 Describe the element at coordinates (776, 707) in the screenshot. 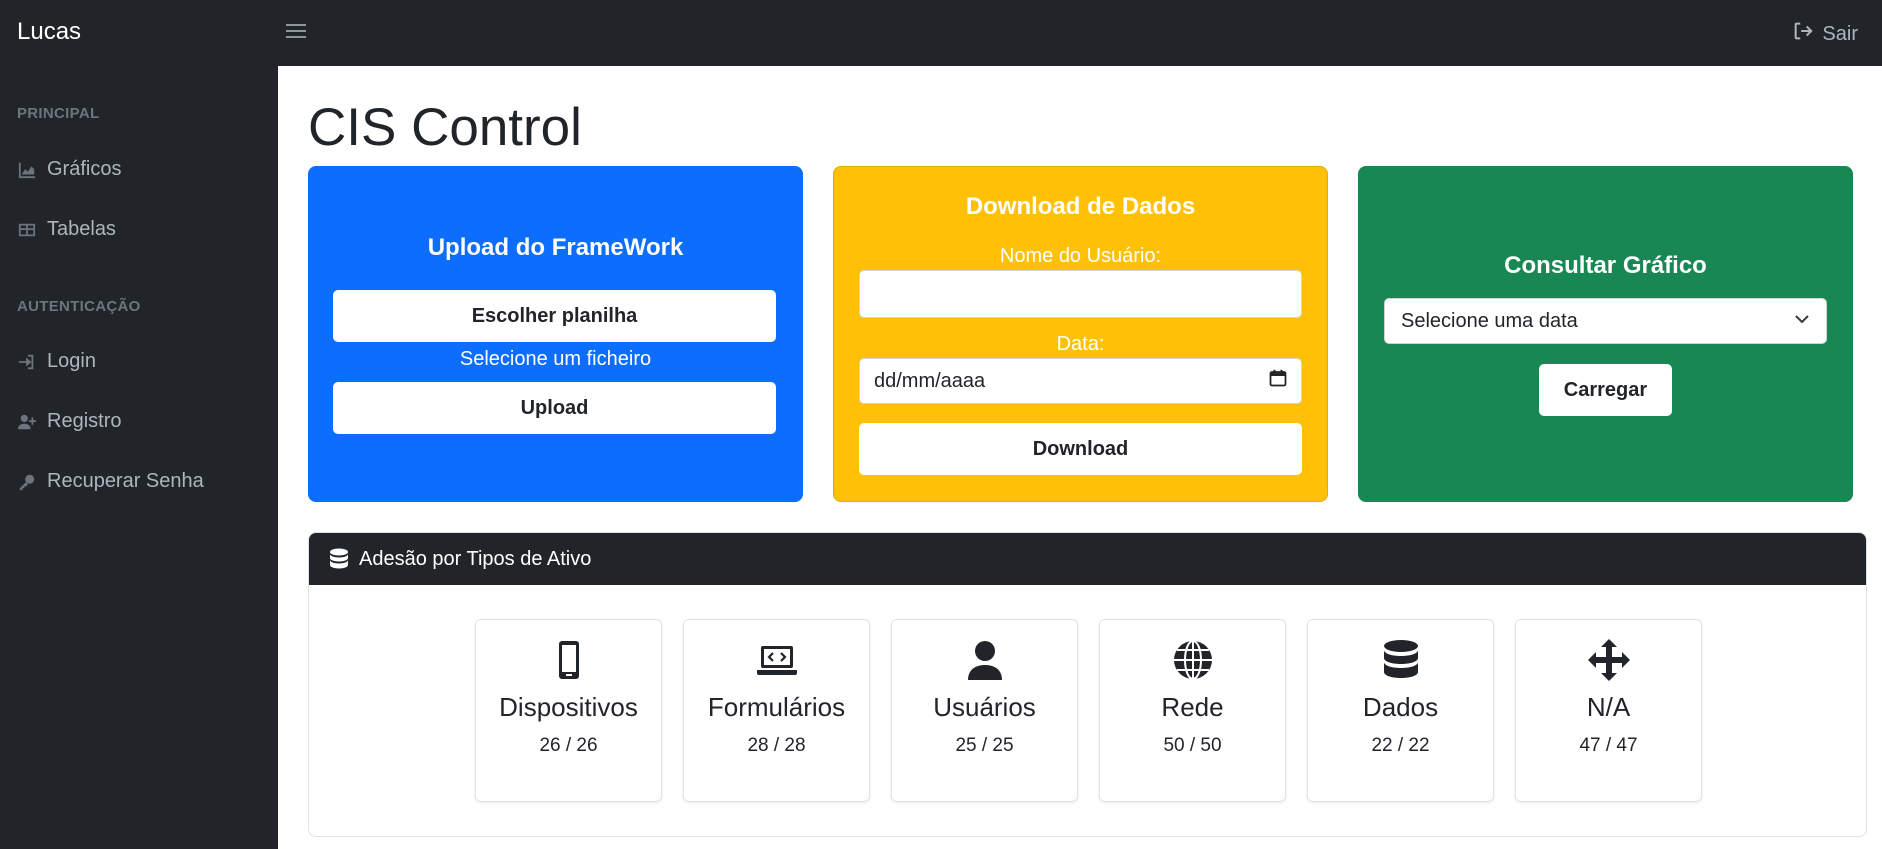

I see `asset-tile-name: Formulários` at that location.